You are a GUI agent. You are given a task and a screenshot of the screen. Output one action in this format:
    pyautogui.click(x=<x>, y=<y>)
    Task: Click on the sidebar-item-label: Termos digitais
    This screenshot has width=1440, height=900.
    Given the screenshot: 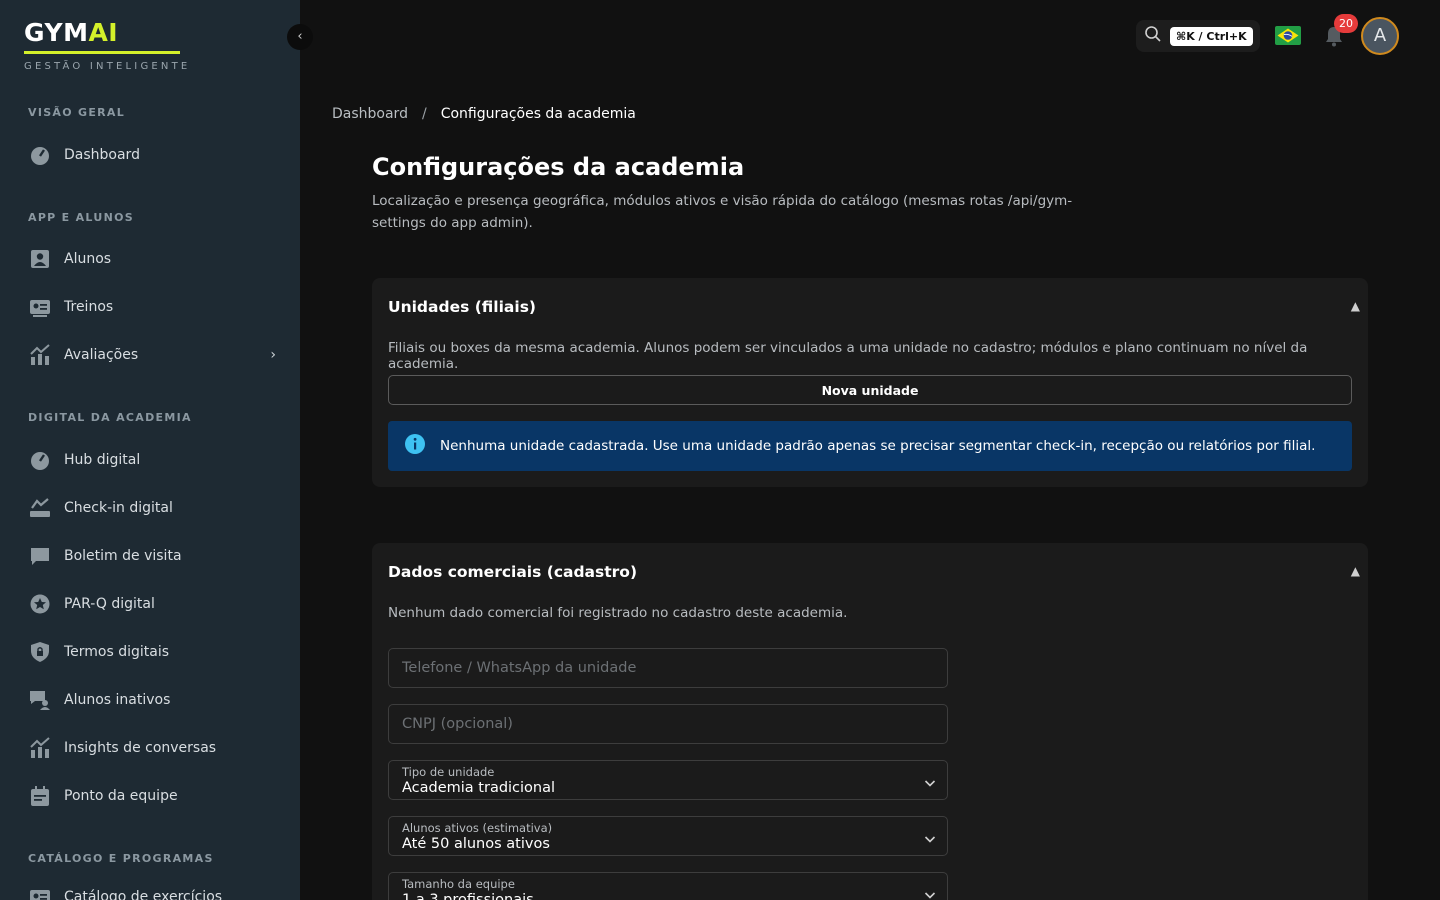 What is the action you would take?
    pyautogui.click(x=117, y=652)
    